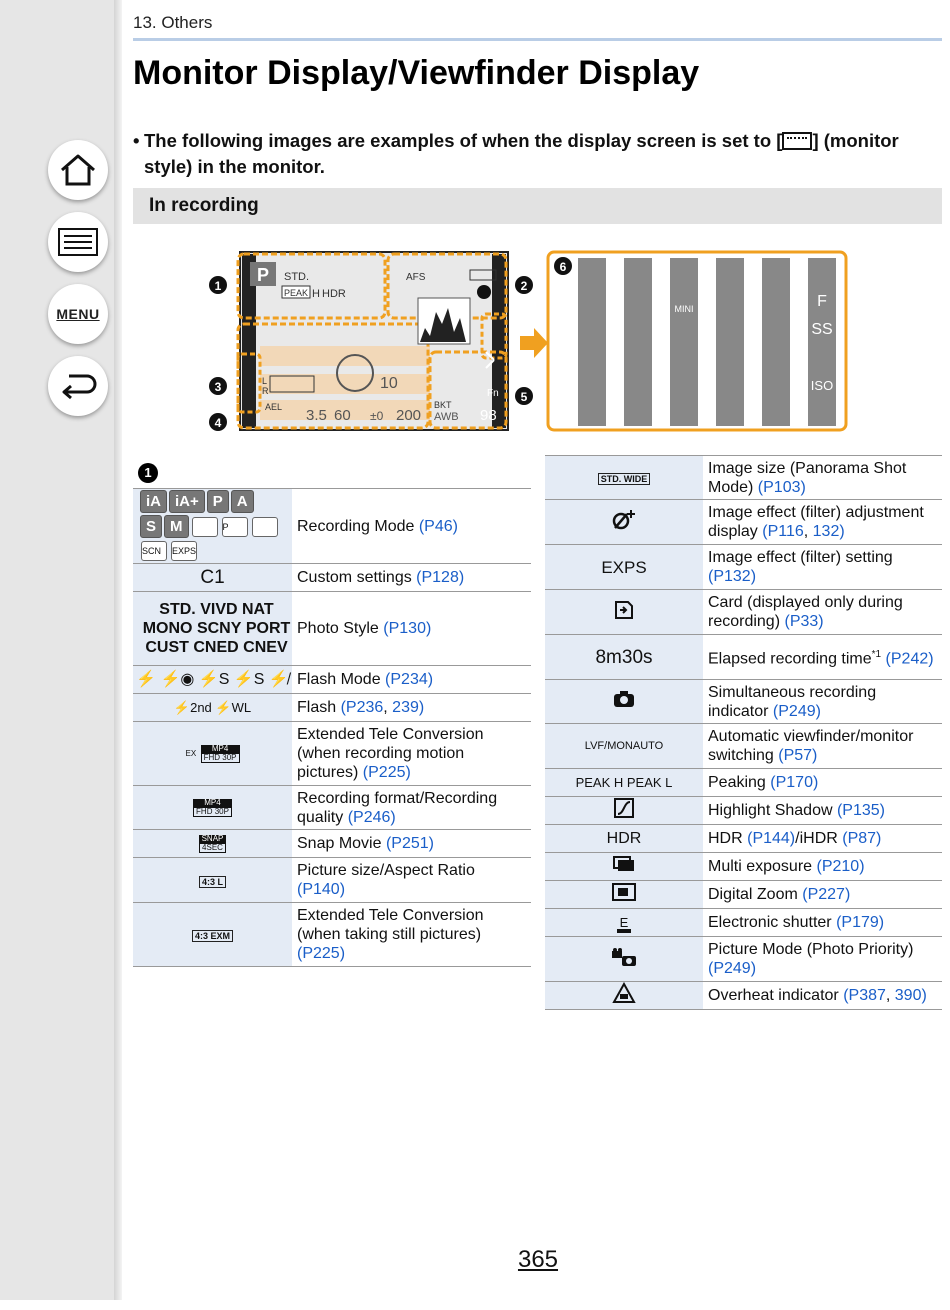 This screenshot has width=950, height=1310. I want to click on ael-text: AEL, so click(273, 407).